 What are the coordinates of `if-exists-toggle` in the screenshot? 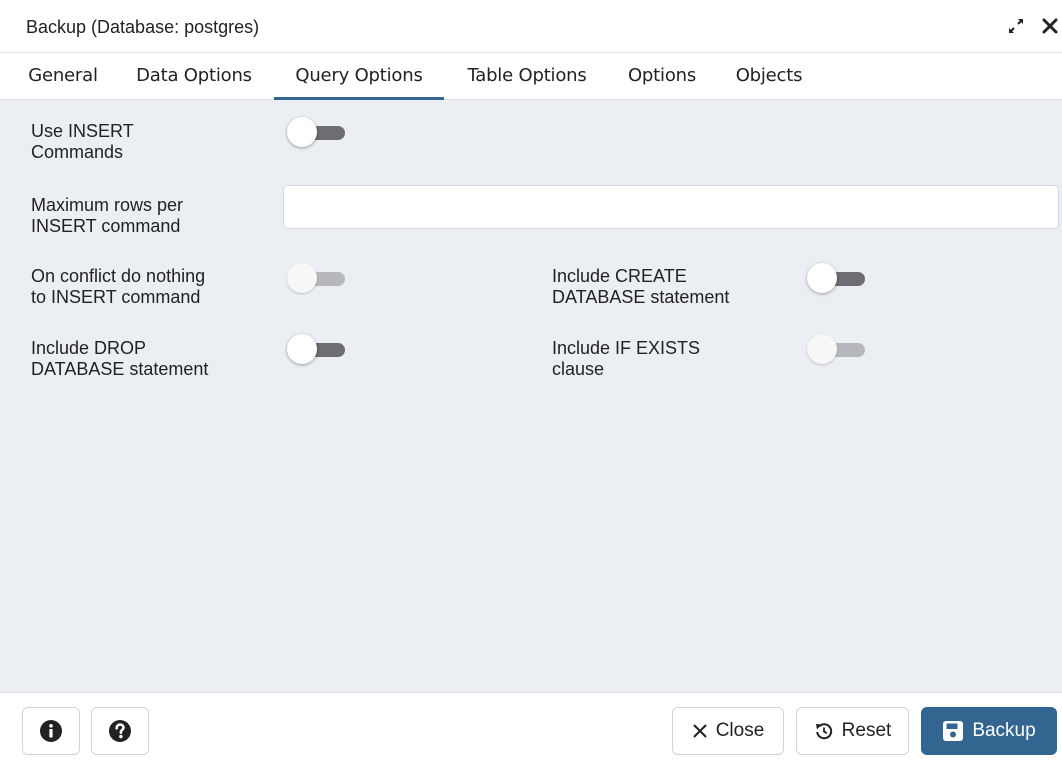 It's located at (836, 349).